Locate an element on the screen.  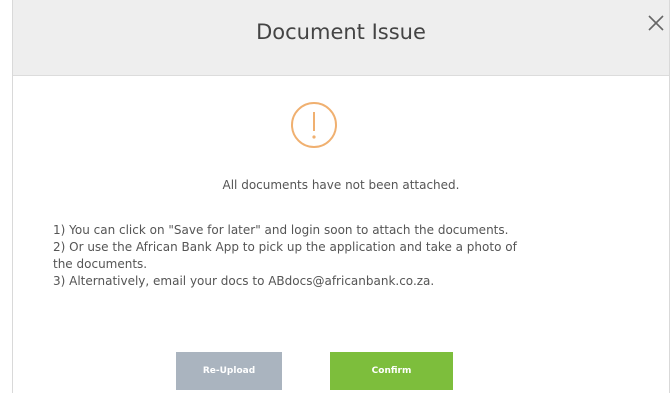
exclamation-circle-icon is located at coordinates (314, 125).